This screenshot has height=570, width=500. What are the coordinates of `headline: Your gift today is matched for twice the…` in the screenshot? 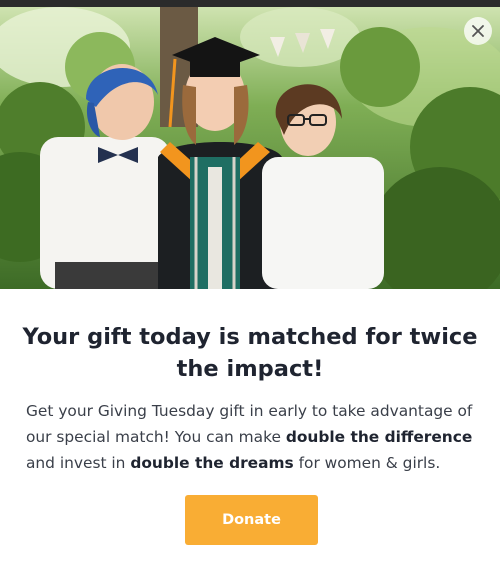 It's located at (250, 353).